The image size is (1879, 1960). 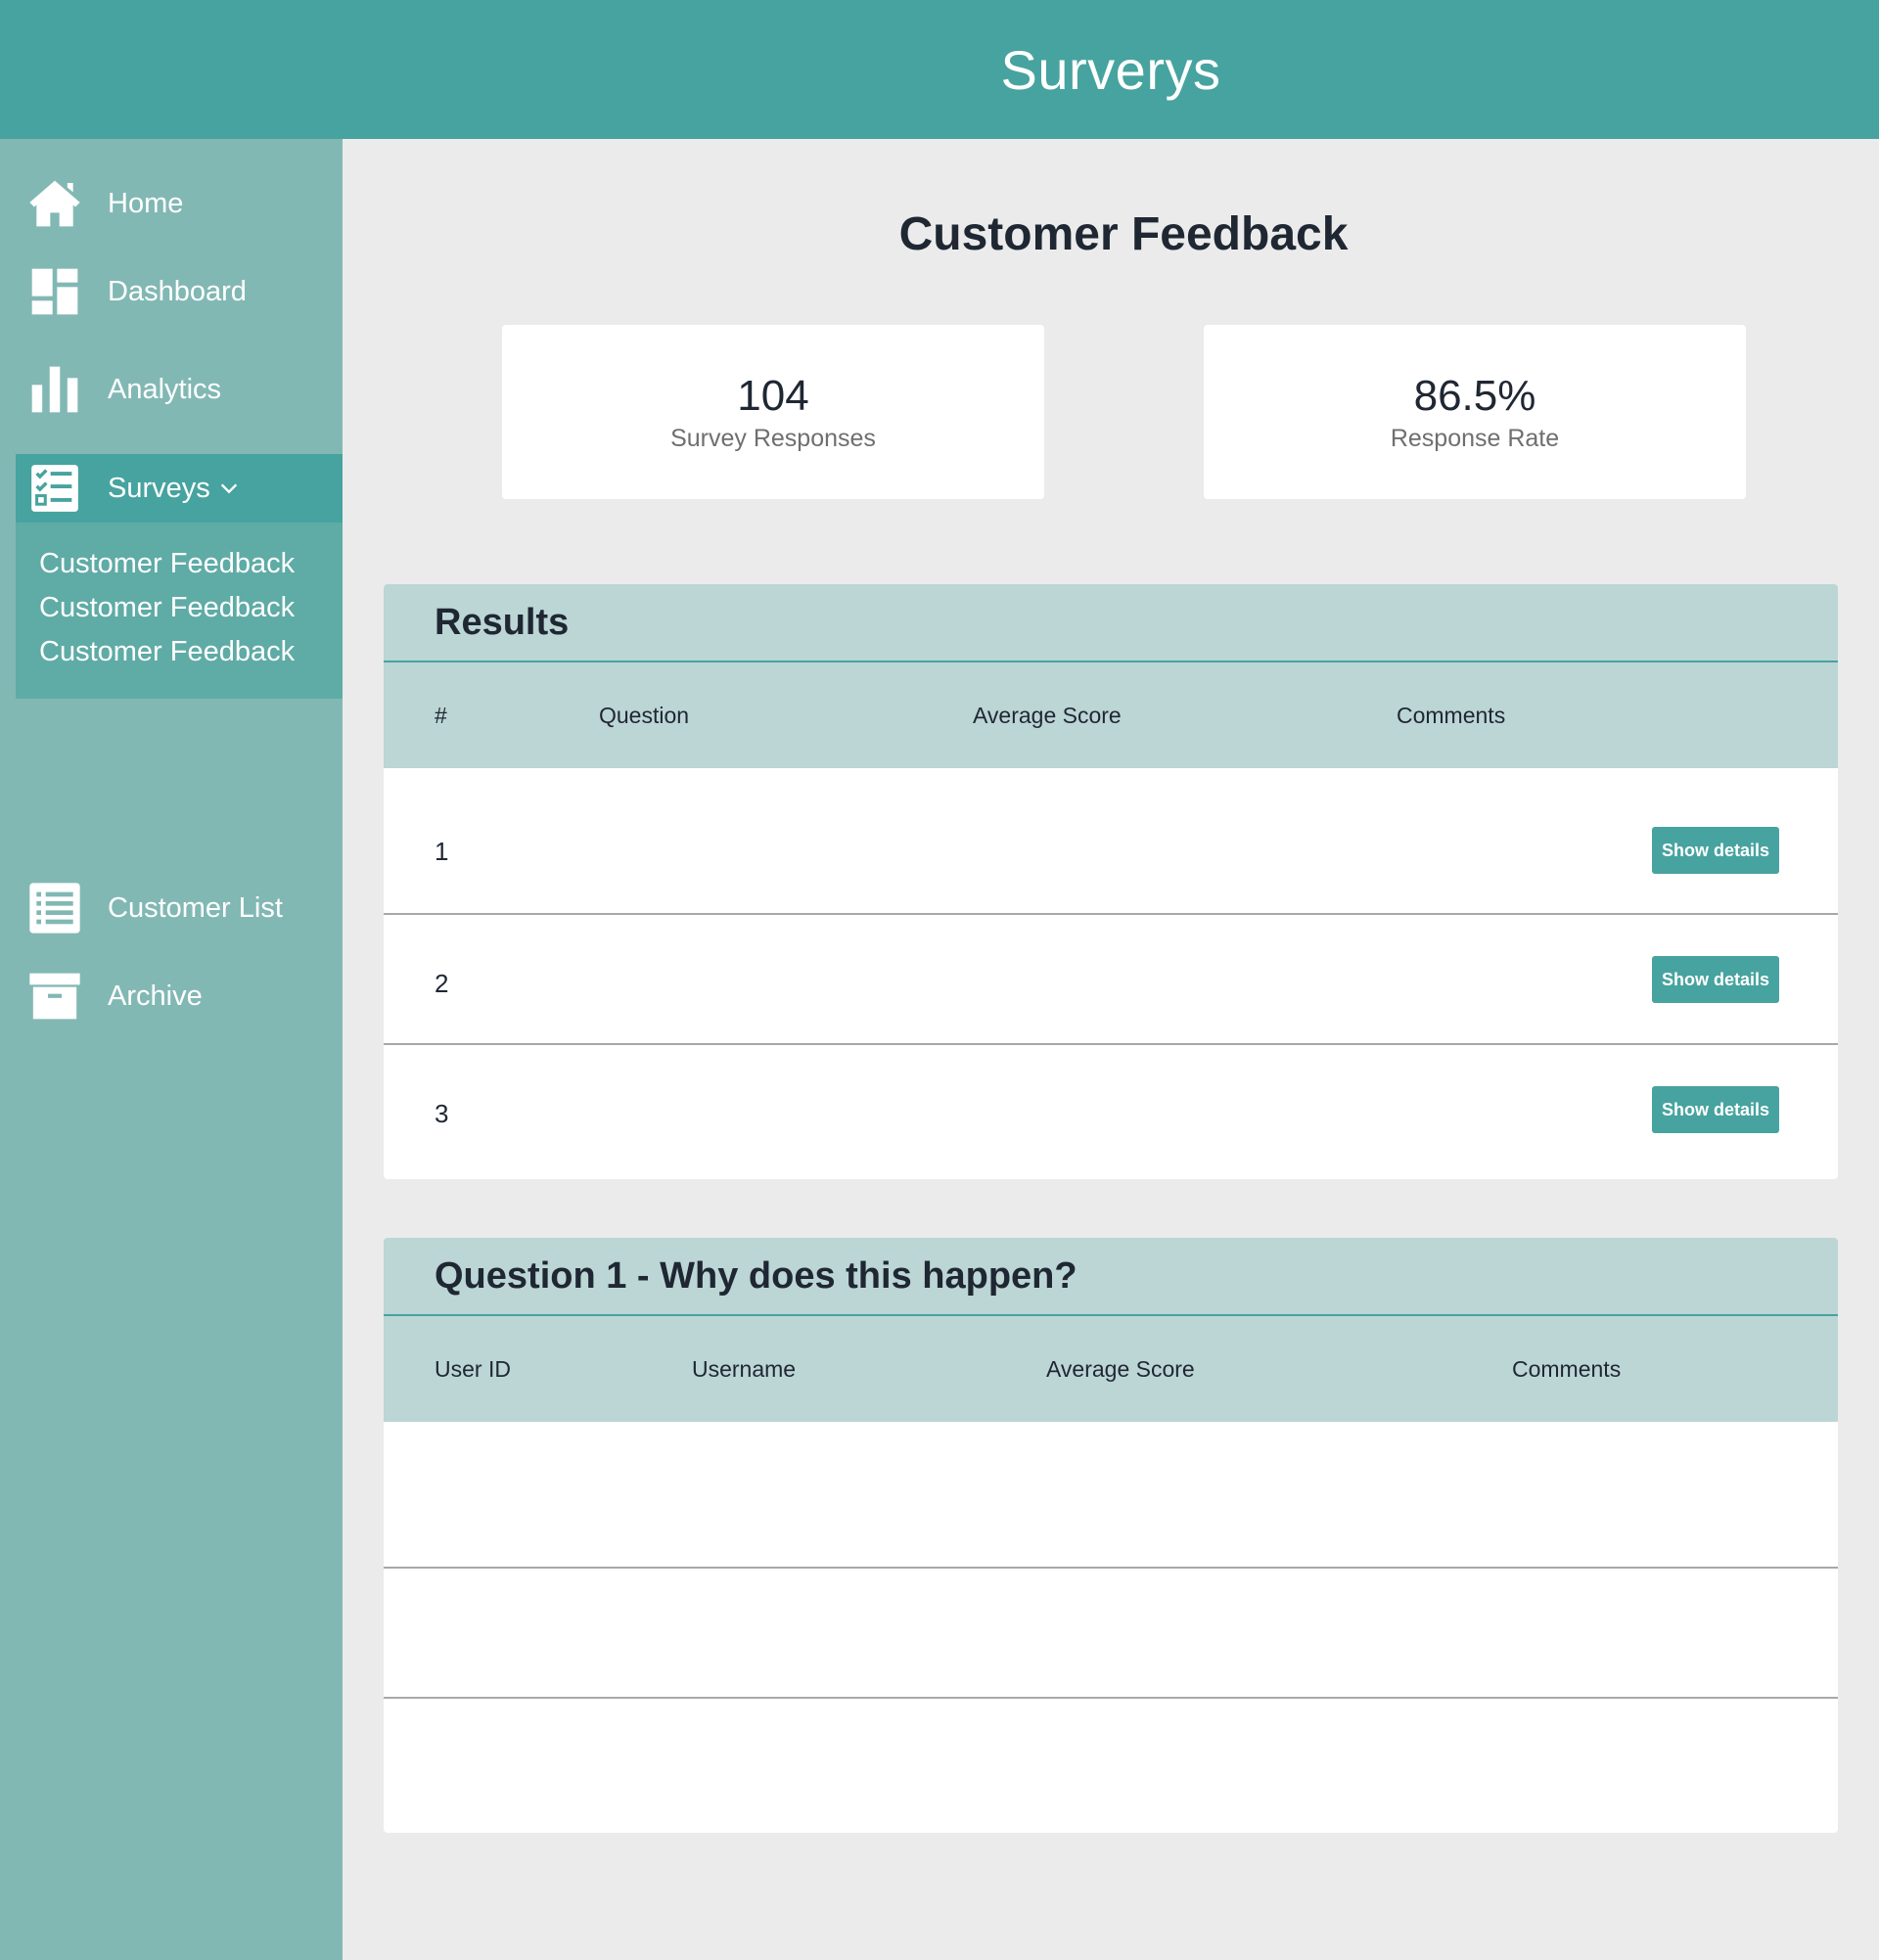 What do you see at coordinates (228, 488) in the screenshot?
I see `chevron-down-icon` at bounding box center [228, 488].